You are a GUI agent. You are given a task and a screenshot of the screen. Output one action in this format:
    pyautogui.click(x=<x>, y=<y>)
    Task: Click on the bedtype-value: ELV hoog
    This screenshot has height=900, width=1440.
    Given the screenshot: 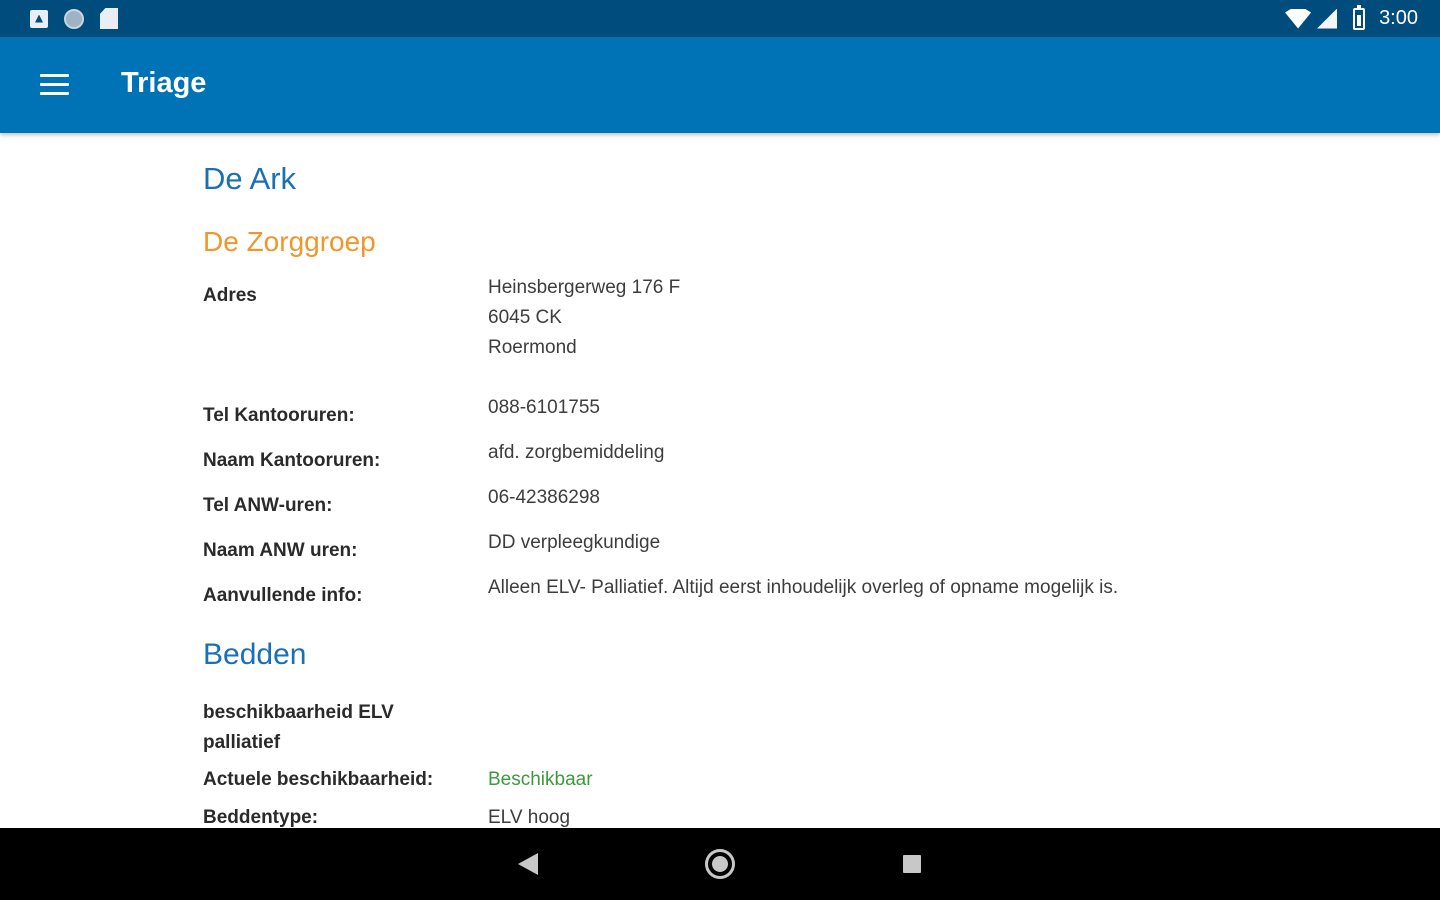 What is the action you would take?
    pyautogui.click(x=529, y=817)
    